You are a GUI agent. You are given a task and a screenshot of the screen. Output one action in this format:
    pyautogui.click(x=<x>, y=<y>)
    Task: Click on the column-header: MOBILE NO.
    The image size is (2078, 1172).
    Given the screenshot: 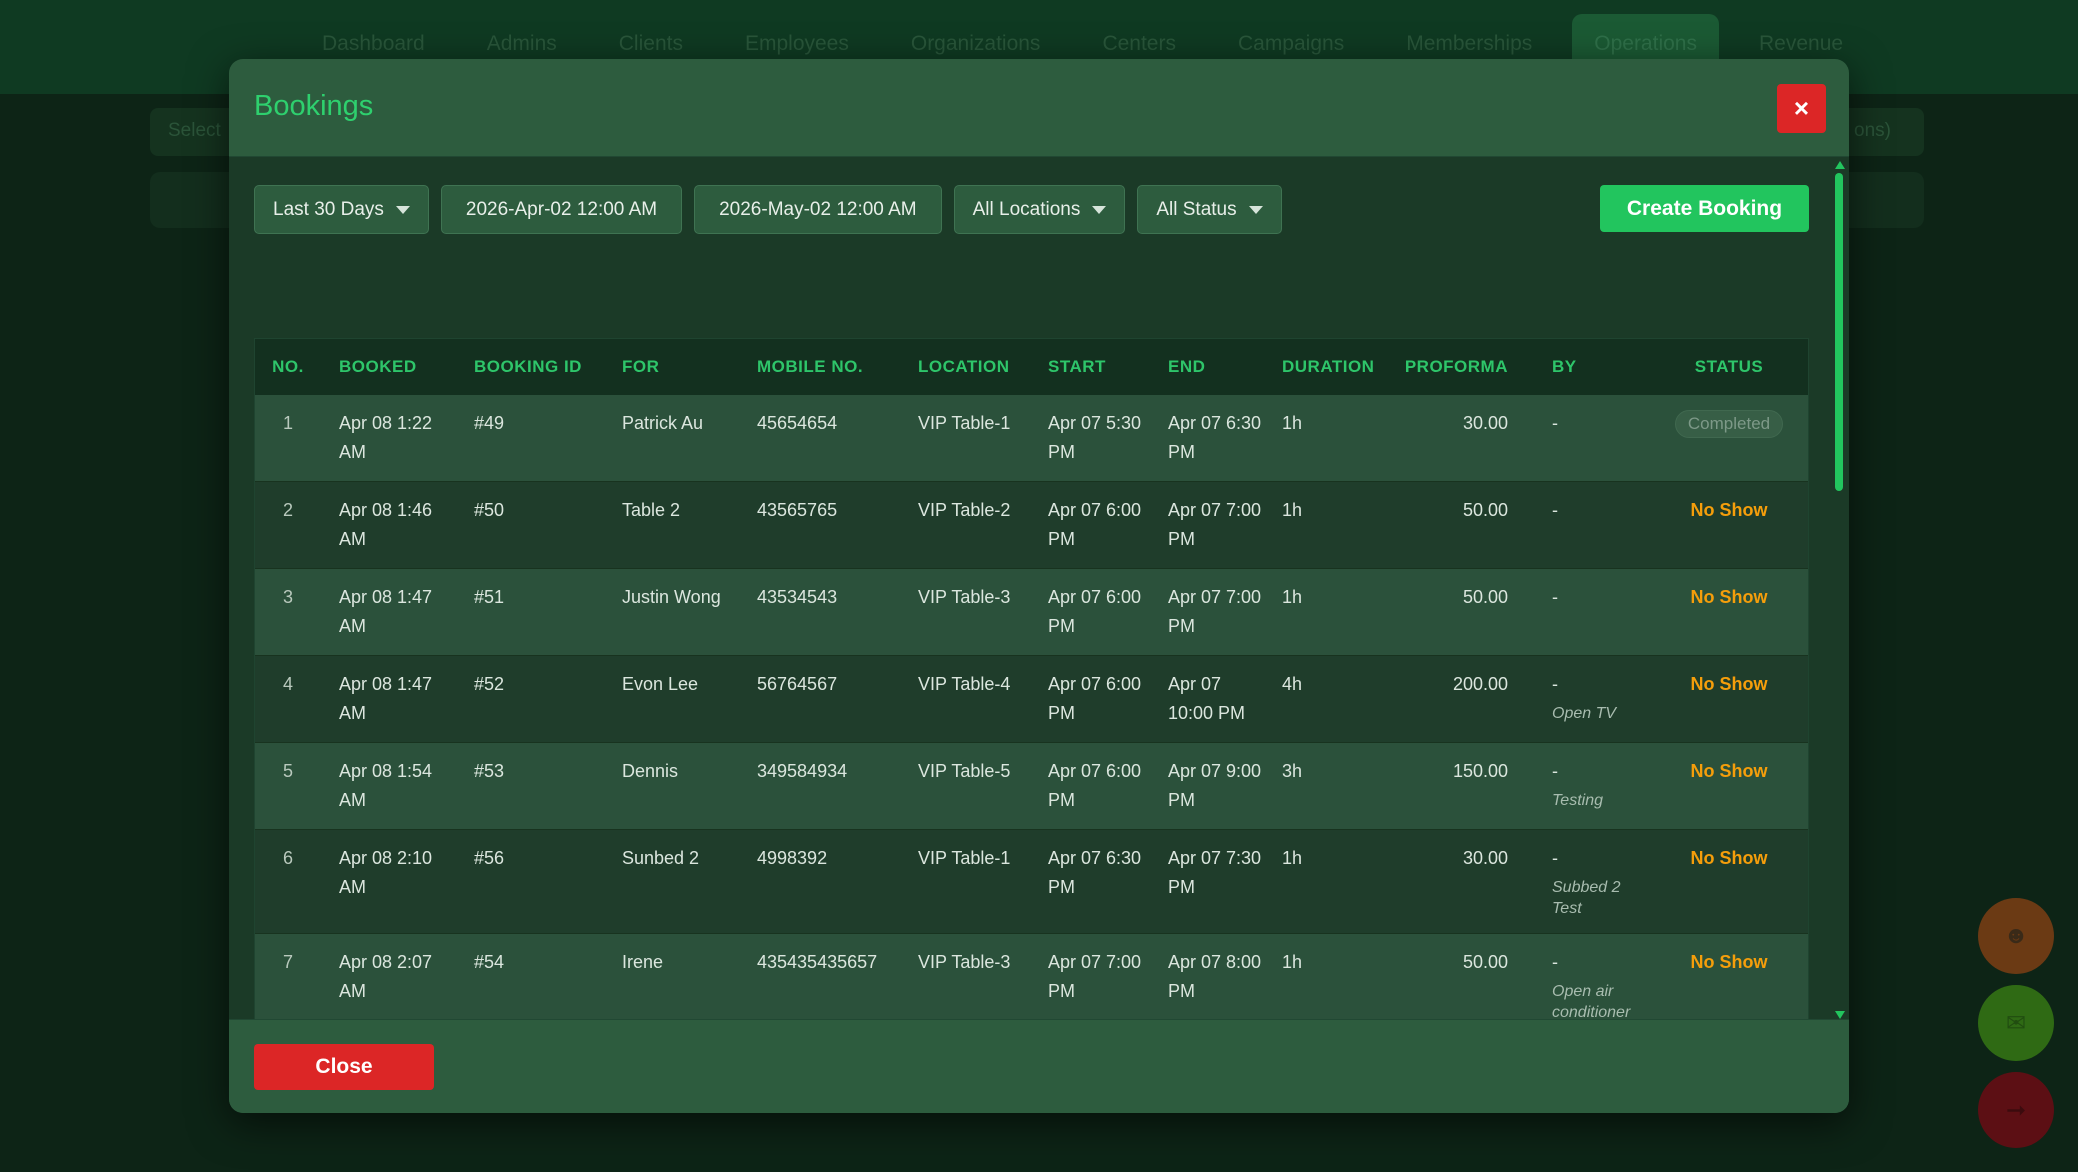 What is the action you would take?
    pyautogui.click(x=819, y=367)
    